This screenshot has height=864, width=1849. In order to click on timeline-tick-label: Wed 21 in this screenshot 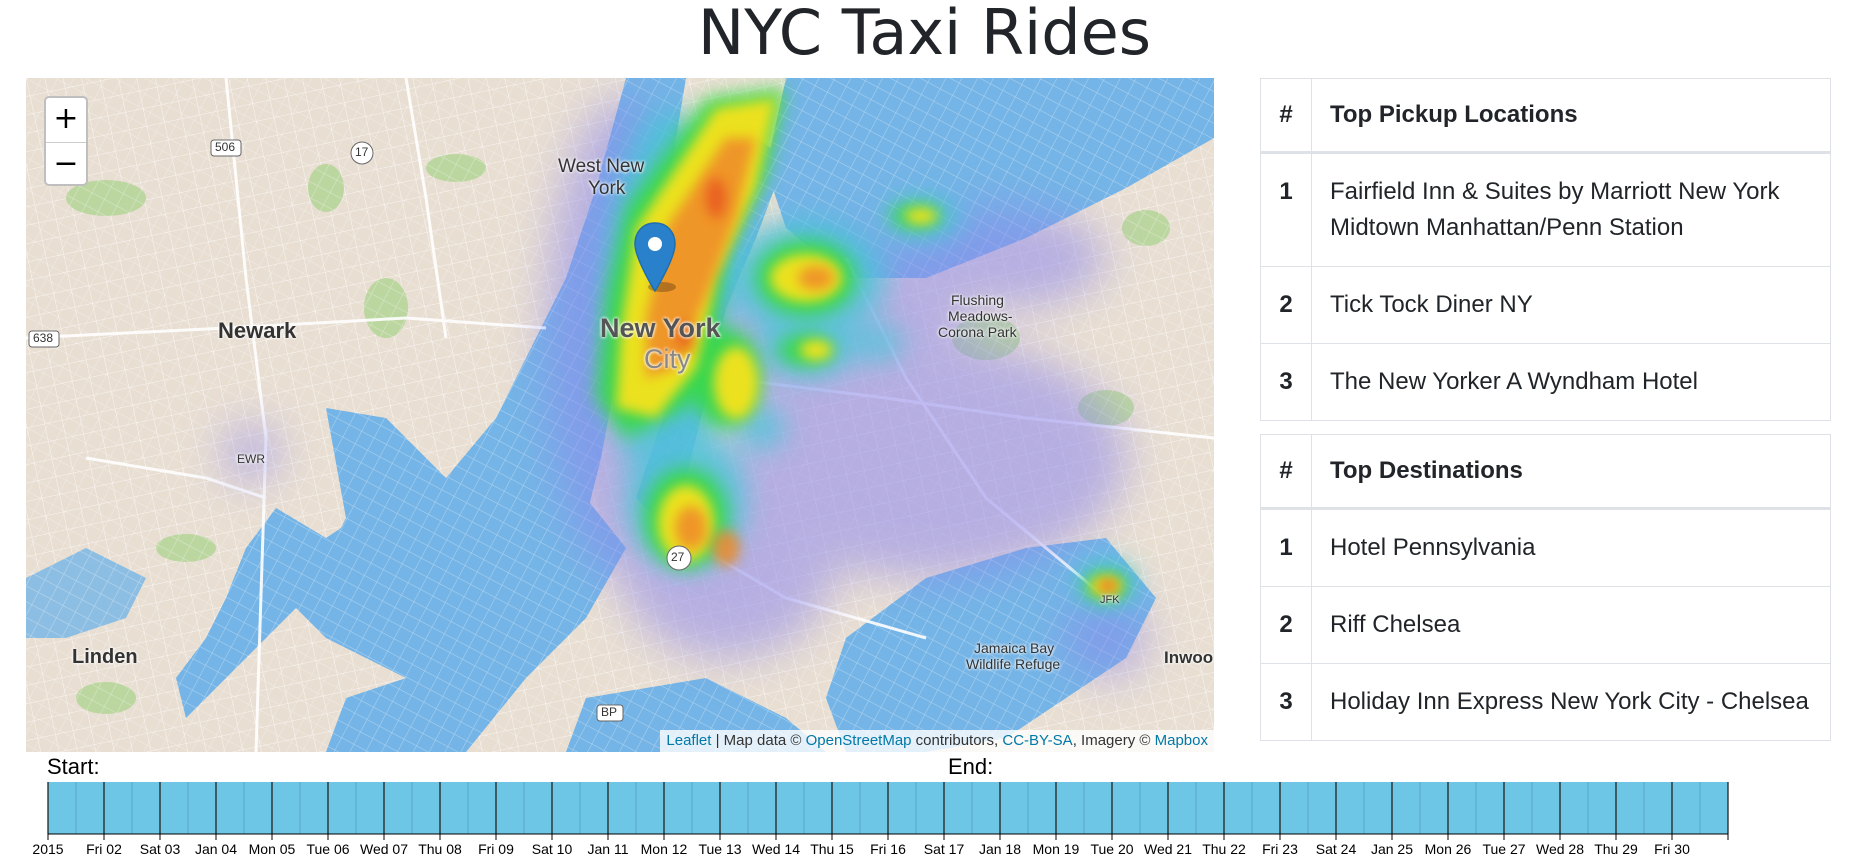, I will do `click(1168, 849)`.